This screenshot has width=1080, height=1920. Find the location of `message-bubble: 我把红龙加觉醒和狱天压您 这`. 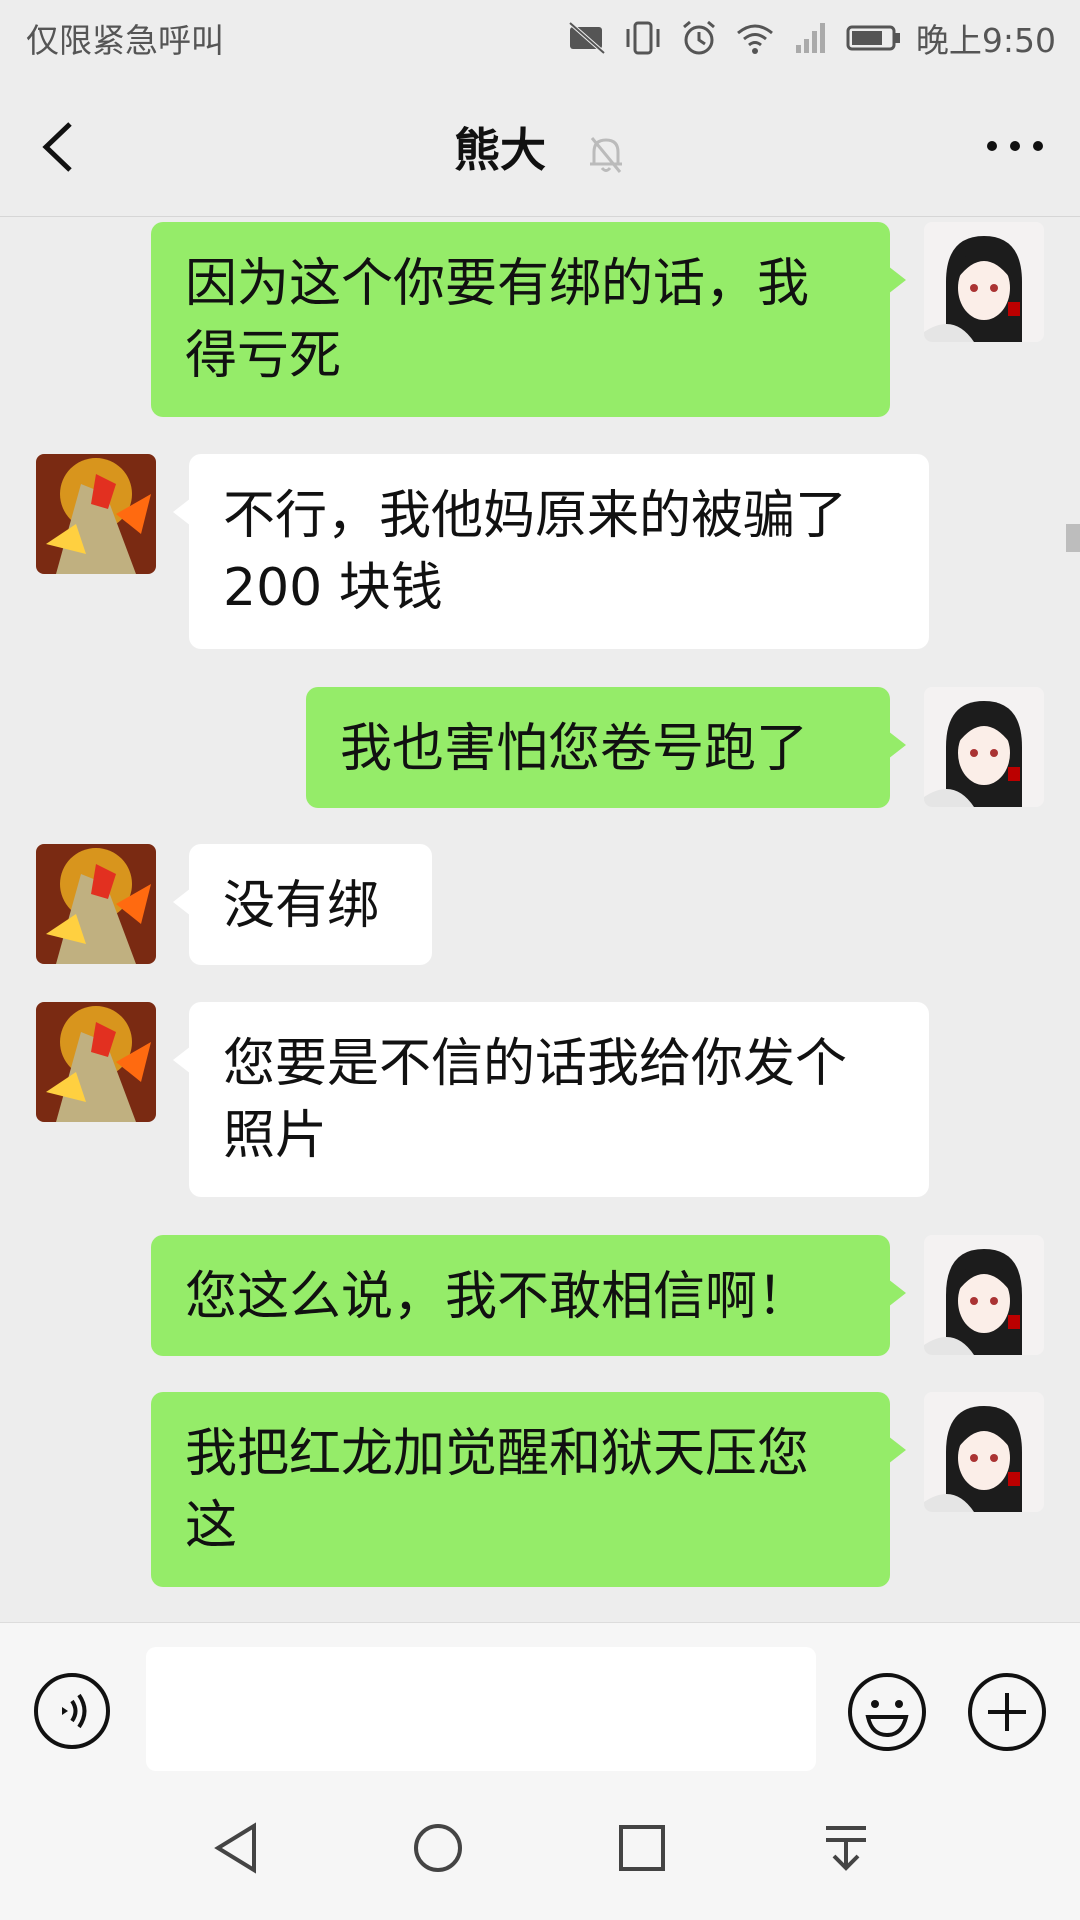

message-bubble: 我把红龙加觉醒和狱天压您 这 is located at coordinates (528, 1489).